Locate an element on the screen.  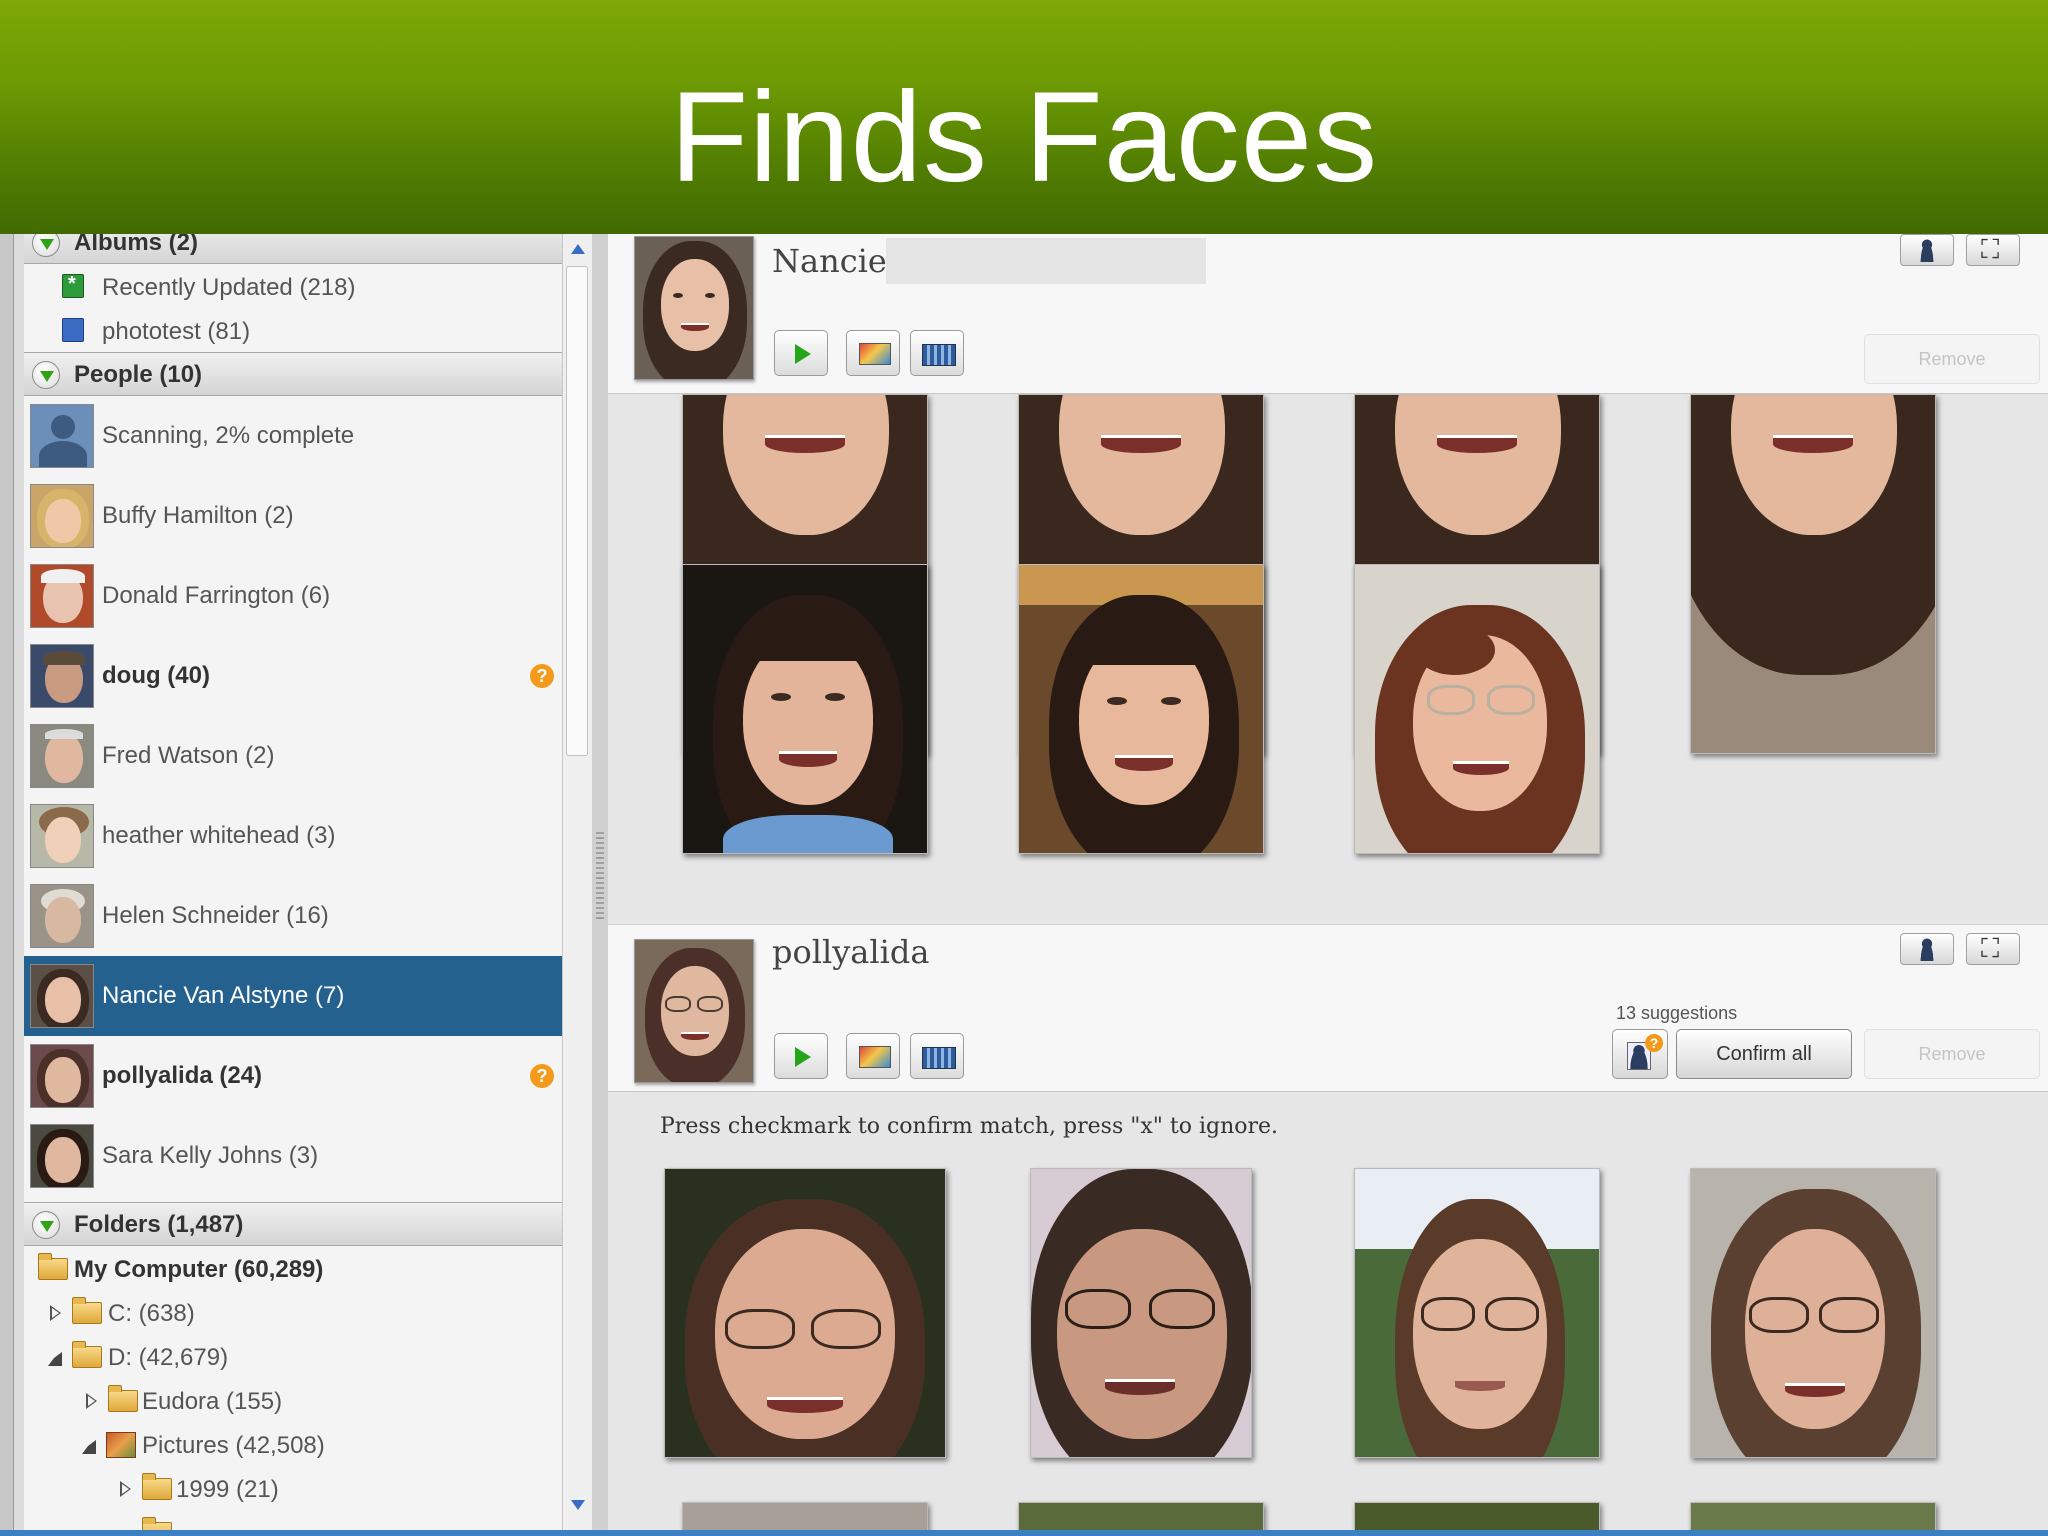
person-photo is located at coordinates (694, 1011).